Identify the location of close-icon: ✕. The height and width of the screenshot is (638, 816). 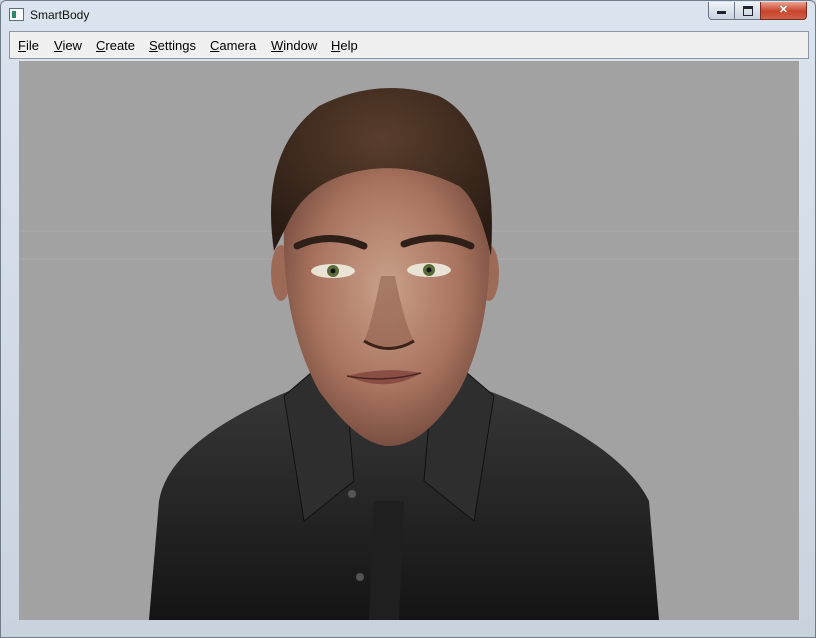
(783, 10).